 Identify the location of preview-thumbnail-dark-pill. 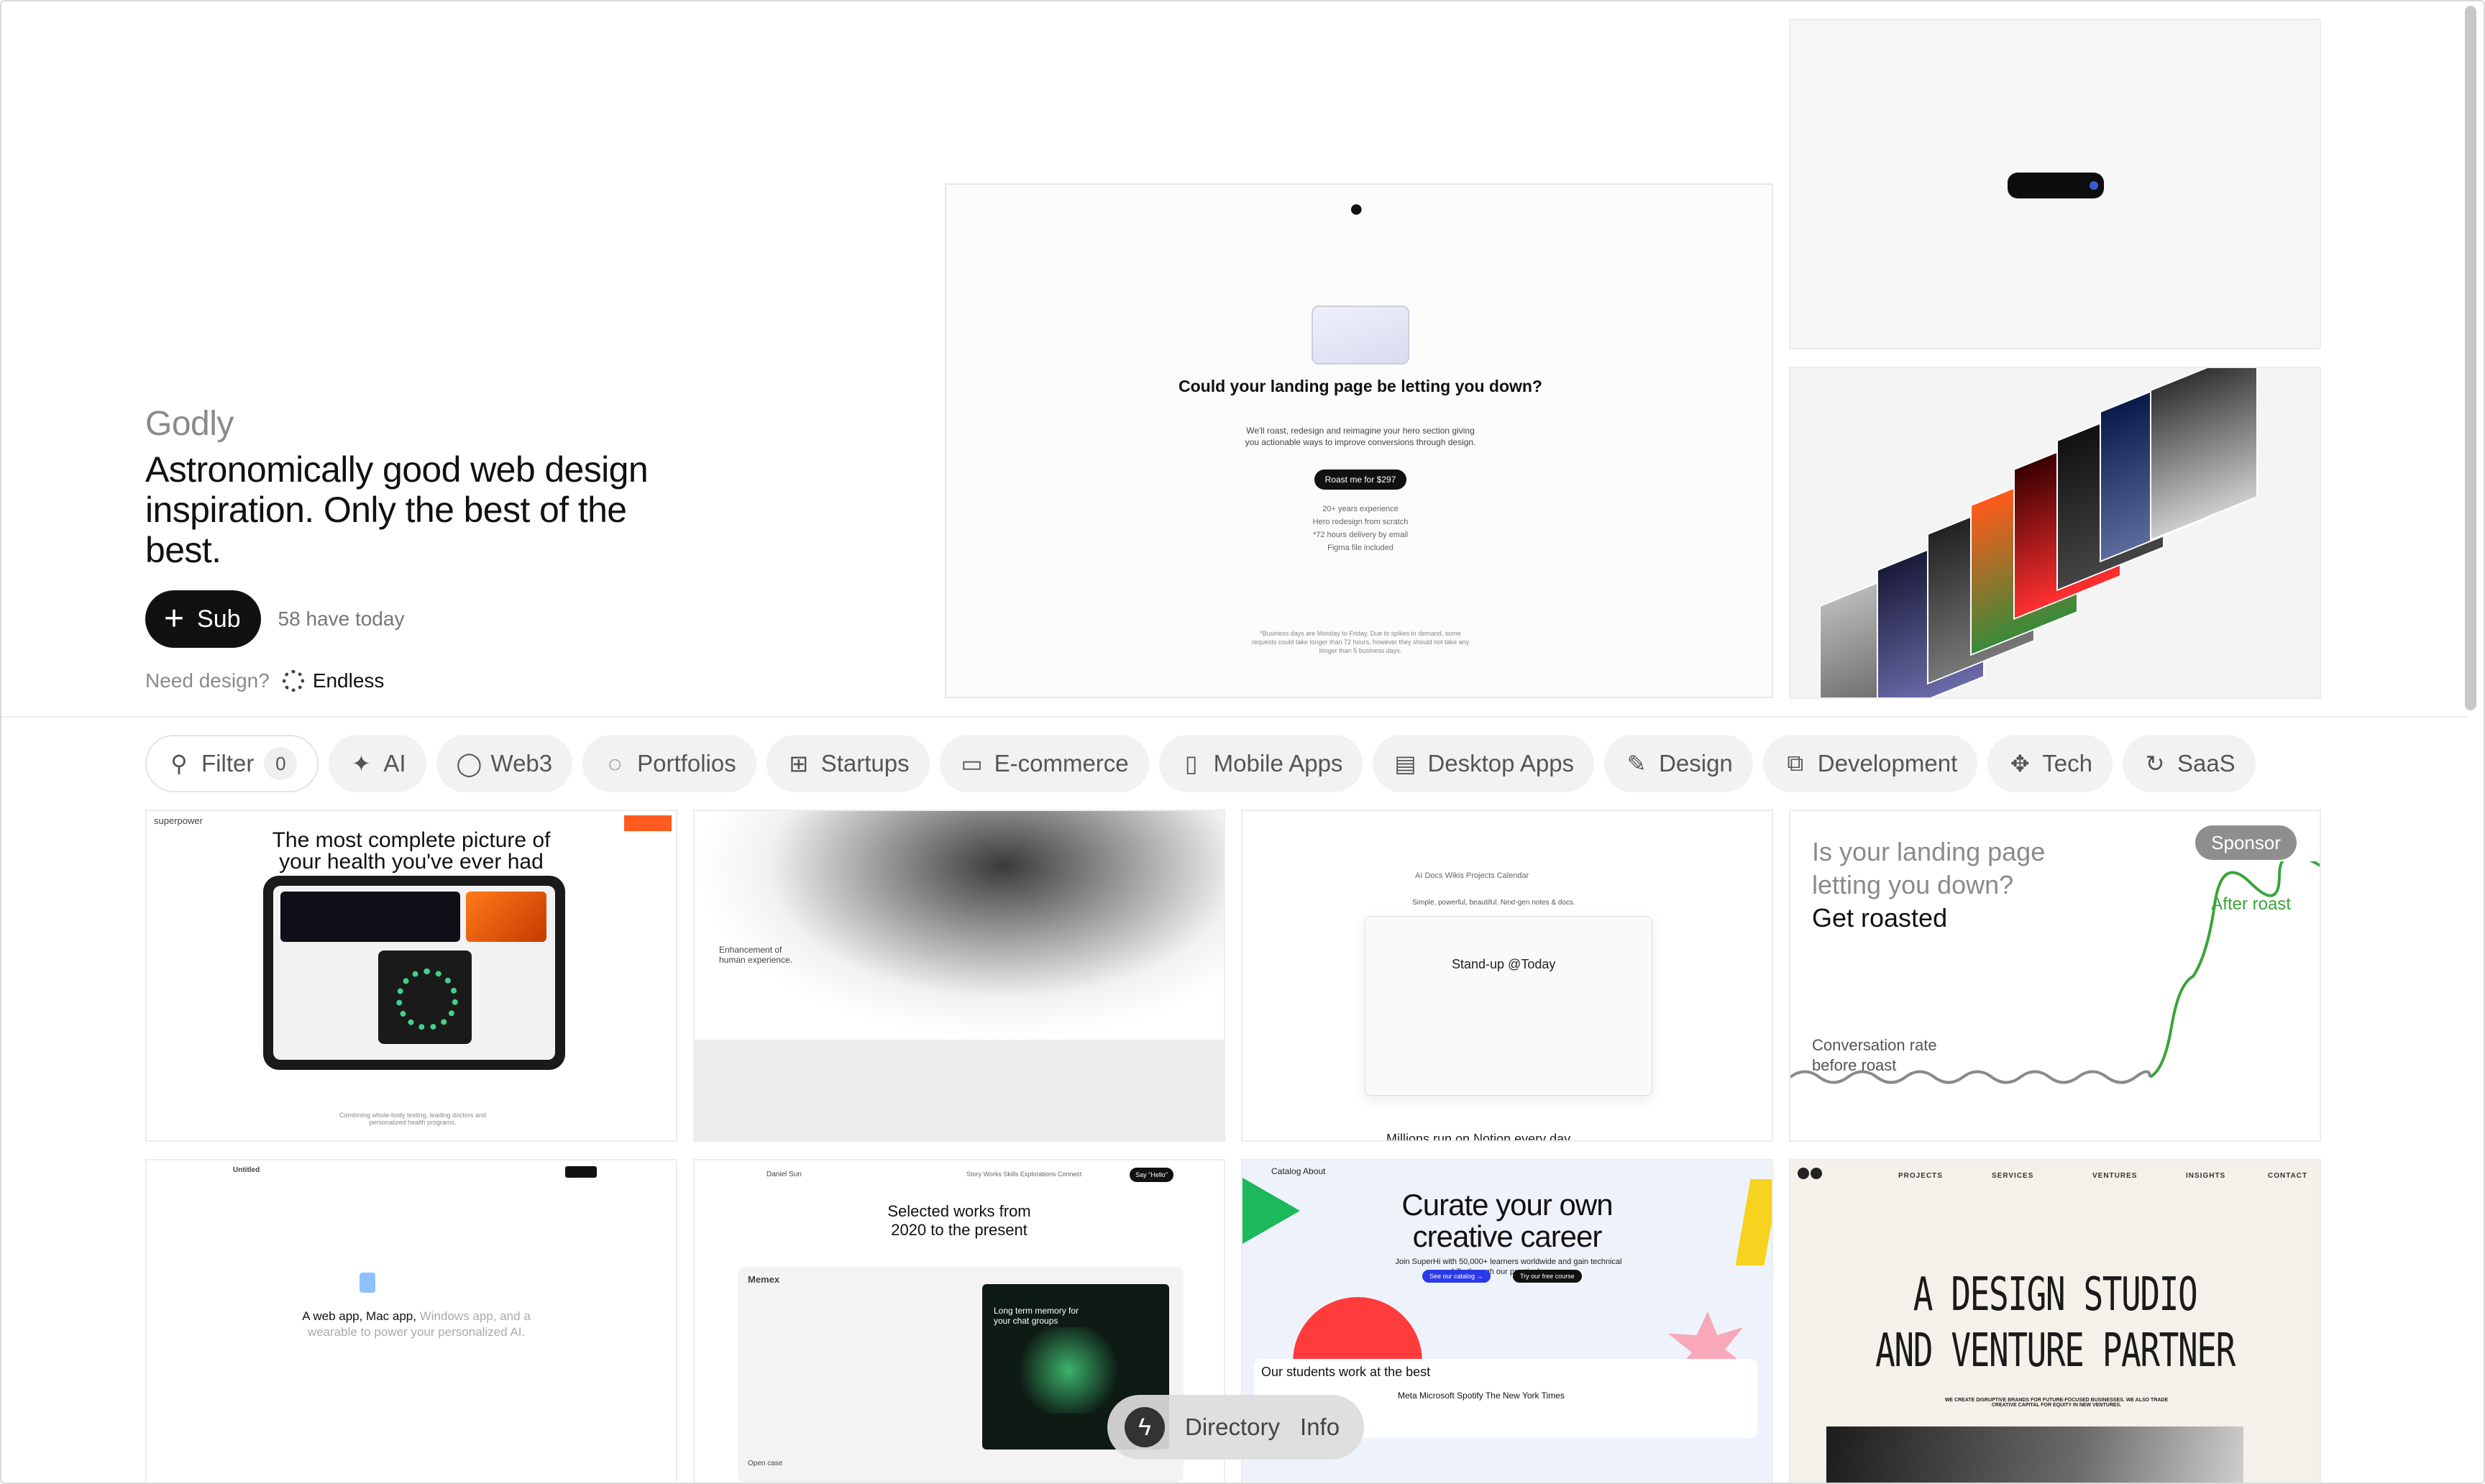
(2055, 184).